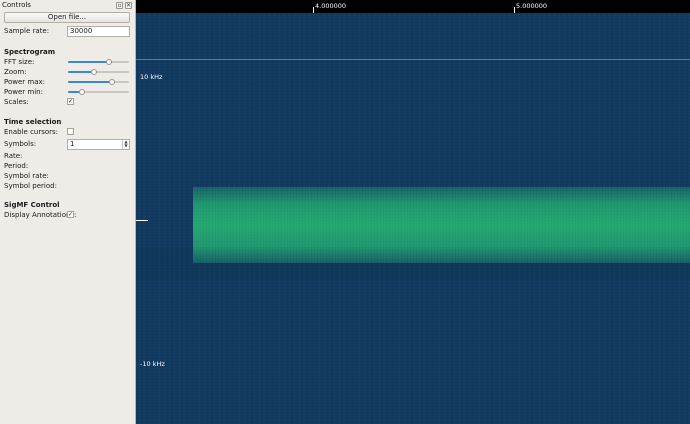  I want to click on scales-label: Scales:, so click(16, 102).